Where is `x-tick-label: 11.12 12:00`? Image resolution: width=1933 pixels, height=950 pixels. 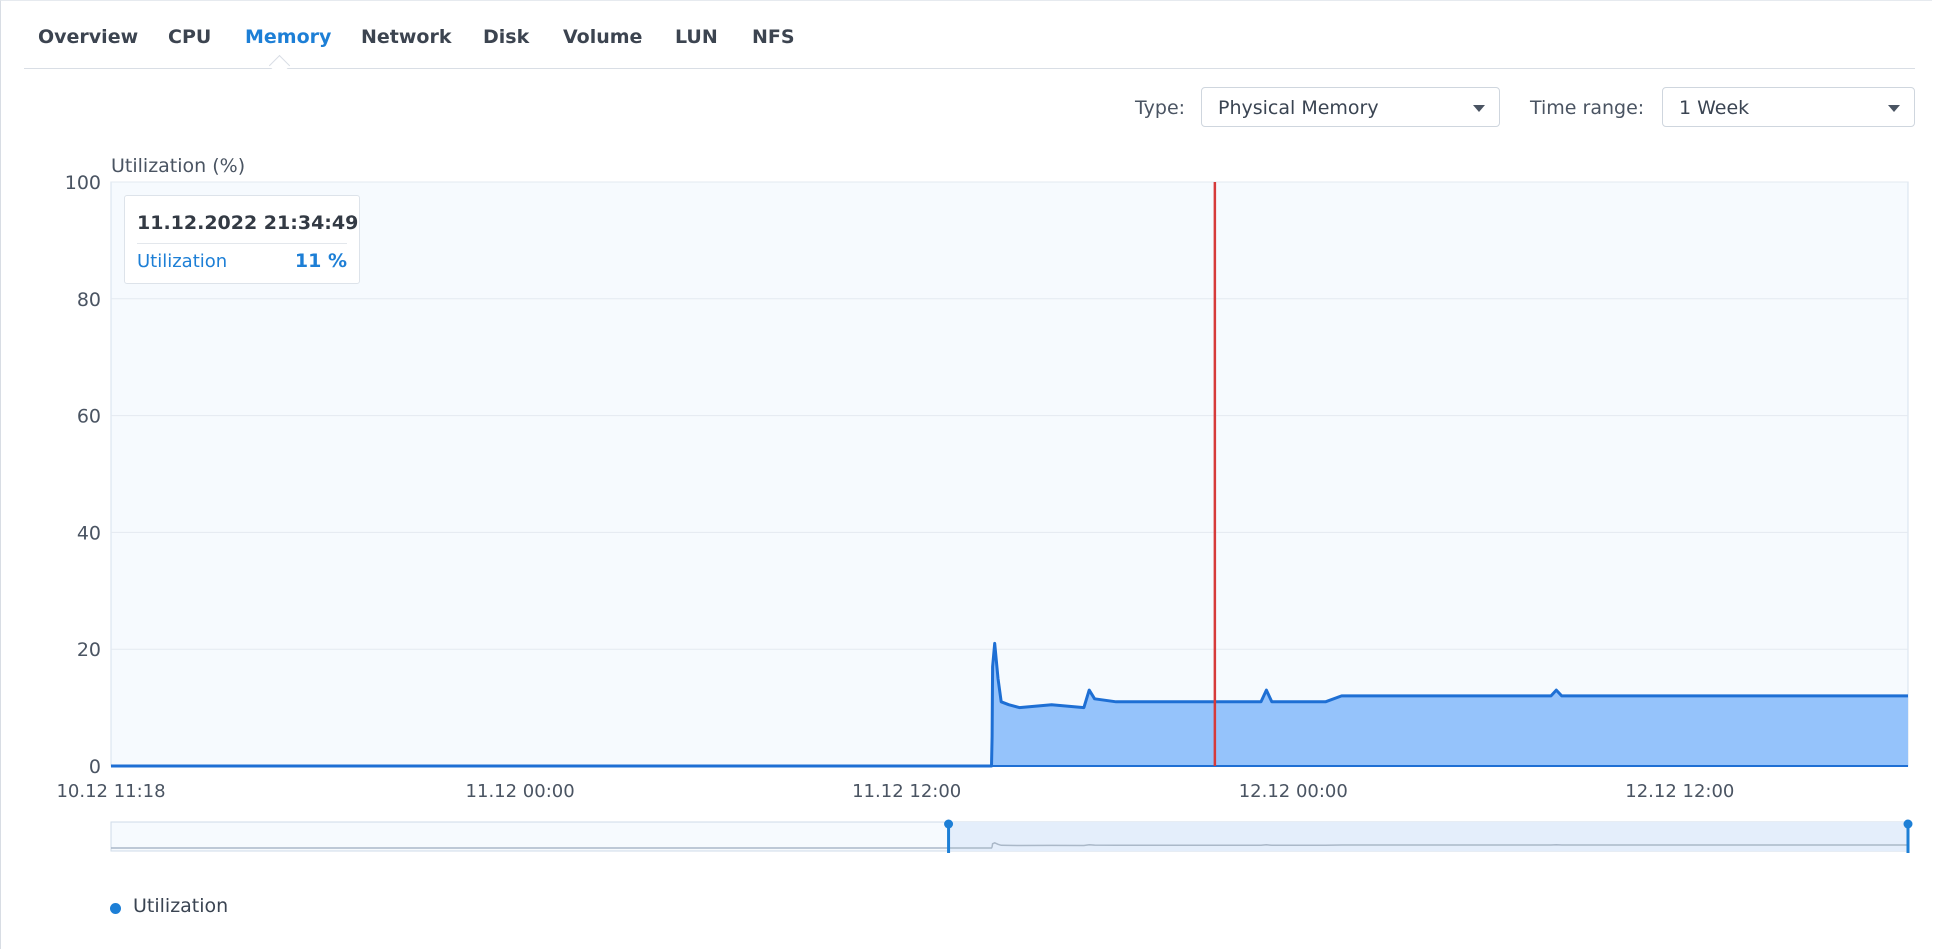
x-tick-label: 11.12 12:00 is located at coordinates (906, 791).